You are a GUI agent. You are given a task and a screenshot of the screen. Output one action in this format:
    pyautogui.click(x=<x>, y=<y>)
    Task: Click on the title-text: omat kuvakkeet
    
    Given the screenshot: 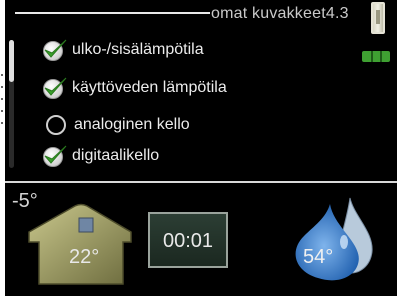 What is the action you would take?
    pyautogui.click(x=268, y=13)
    